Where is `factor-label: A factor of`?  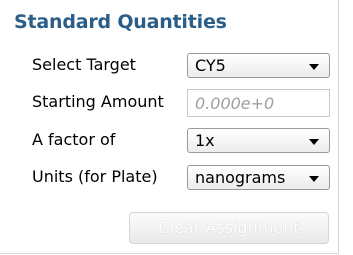 factor-label: A factor of is located at coordinates (74, 139).